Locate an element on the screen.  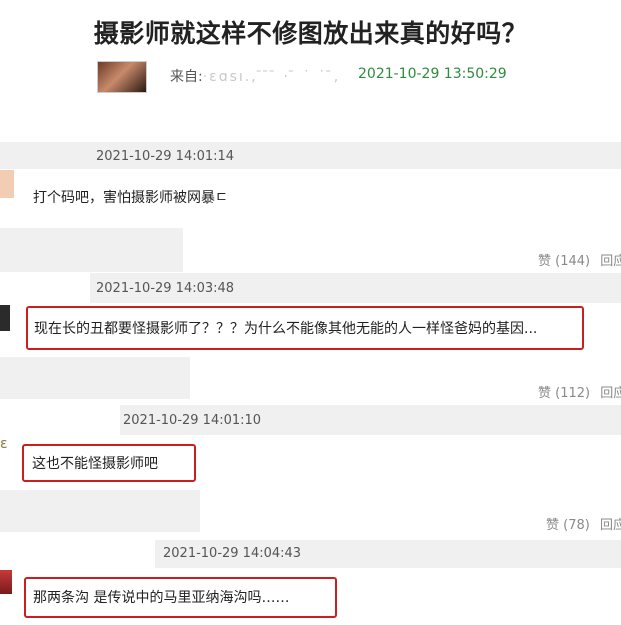
comment-actions: 赞 (78) 回应 is located at coordinates (583, 523).